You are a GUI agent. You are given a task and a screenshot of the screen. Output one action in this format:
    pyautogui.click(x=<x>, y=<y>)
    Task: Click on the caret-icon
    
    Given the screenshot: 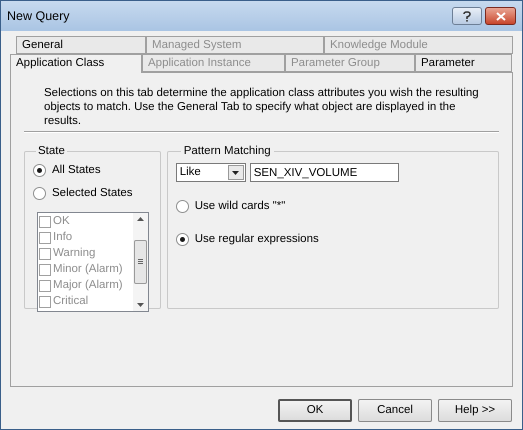 What is the action you would take?
    pyautogui.click(x=236, y=172)
    